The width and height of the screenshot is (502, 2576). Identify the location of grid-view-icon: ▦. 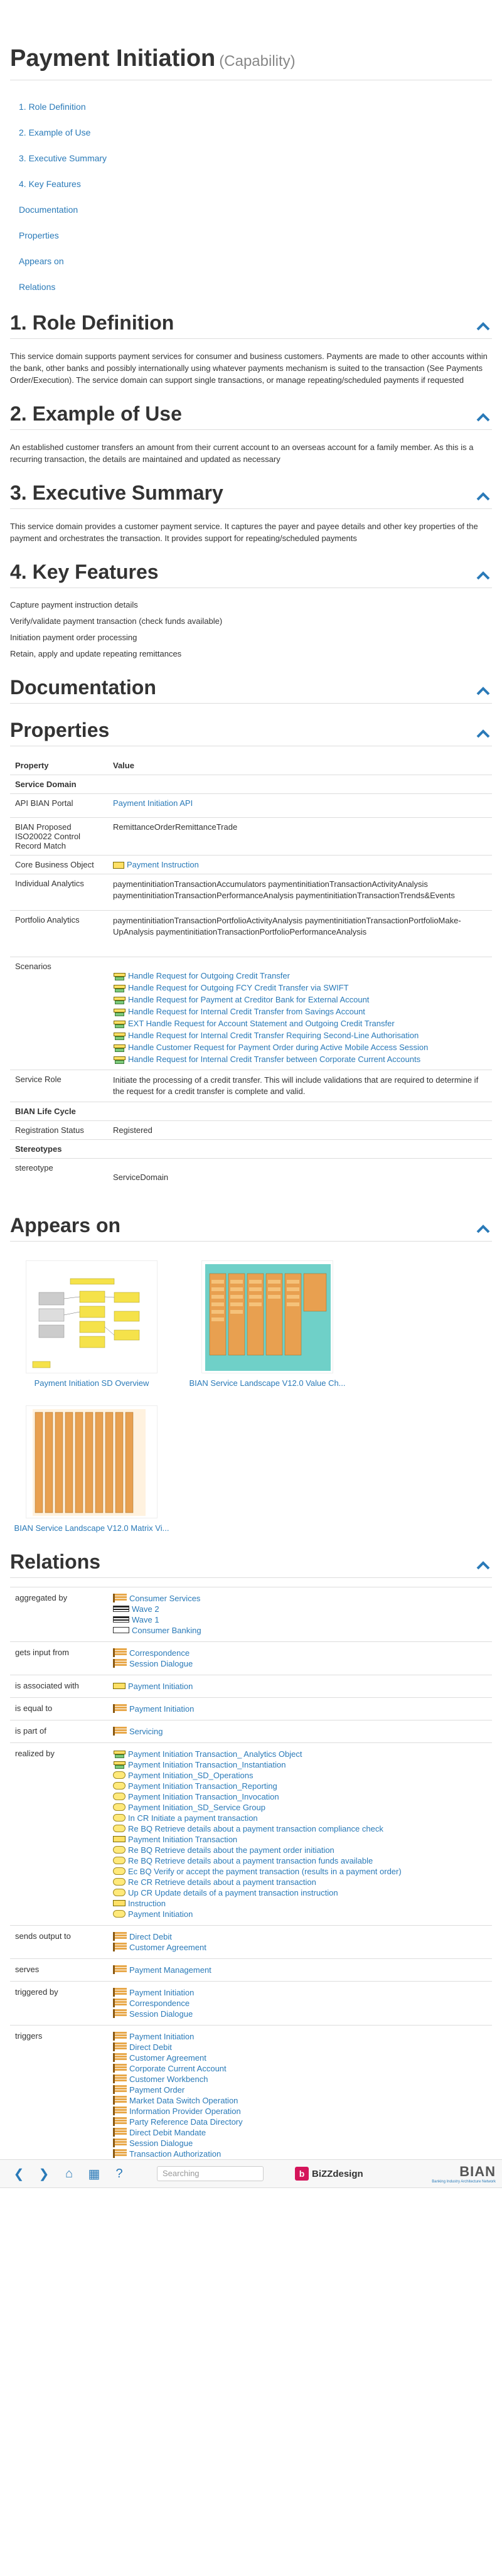
(94, 2173).